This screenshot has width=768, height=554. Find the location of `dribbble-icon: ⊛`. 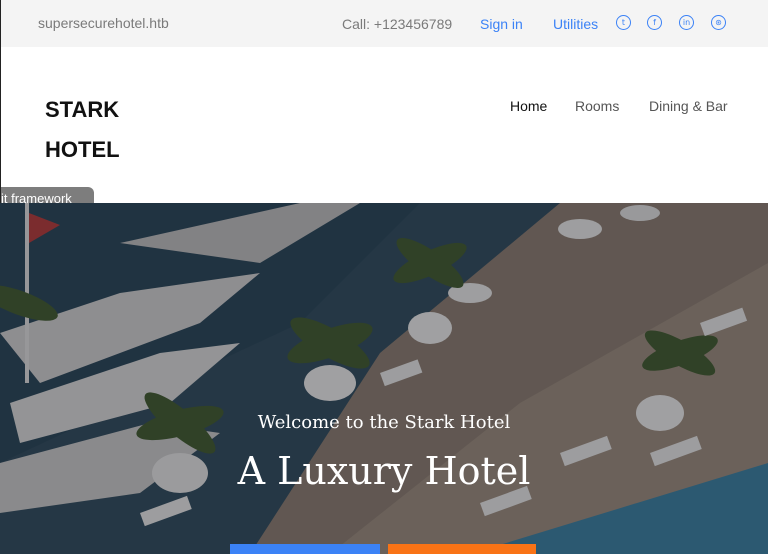

dribbble-icon: ⊛ is located at coordinates (718, 22).